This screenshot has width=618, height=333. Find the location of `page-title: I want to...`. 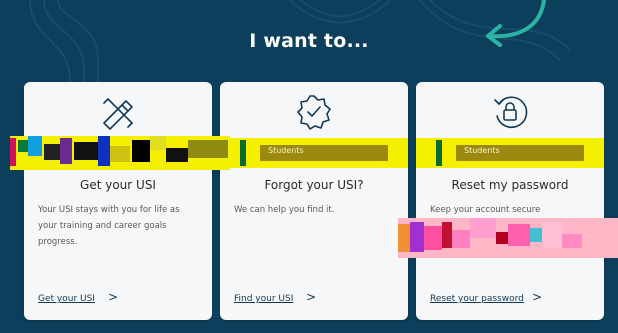

page-title: I want to... is located at coordinates (309, 41).